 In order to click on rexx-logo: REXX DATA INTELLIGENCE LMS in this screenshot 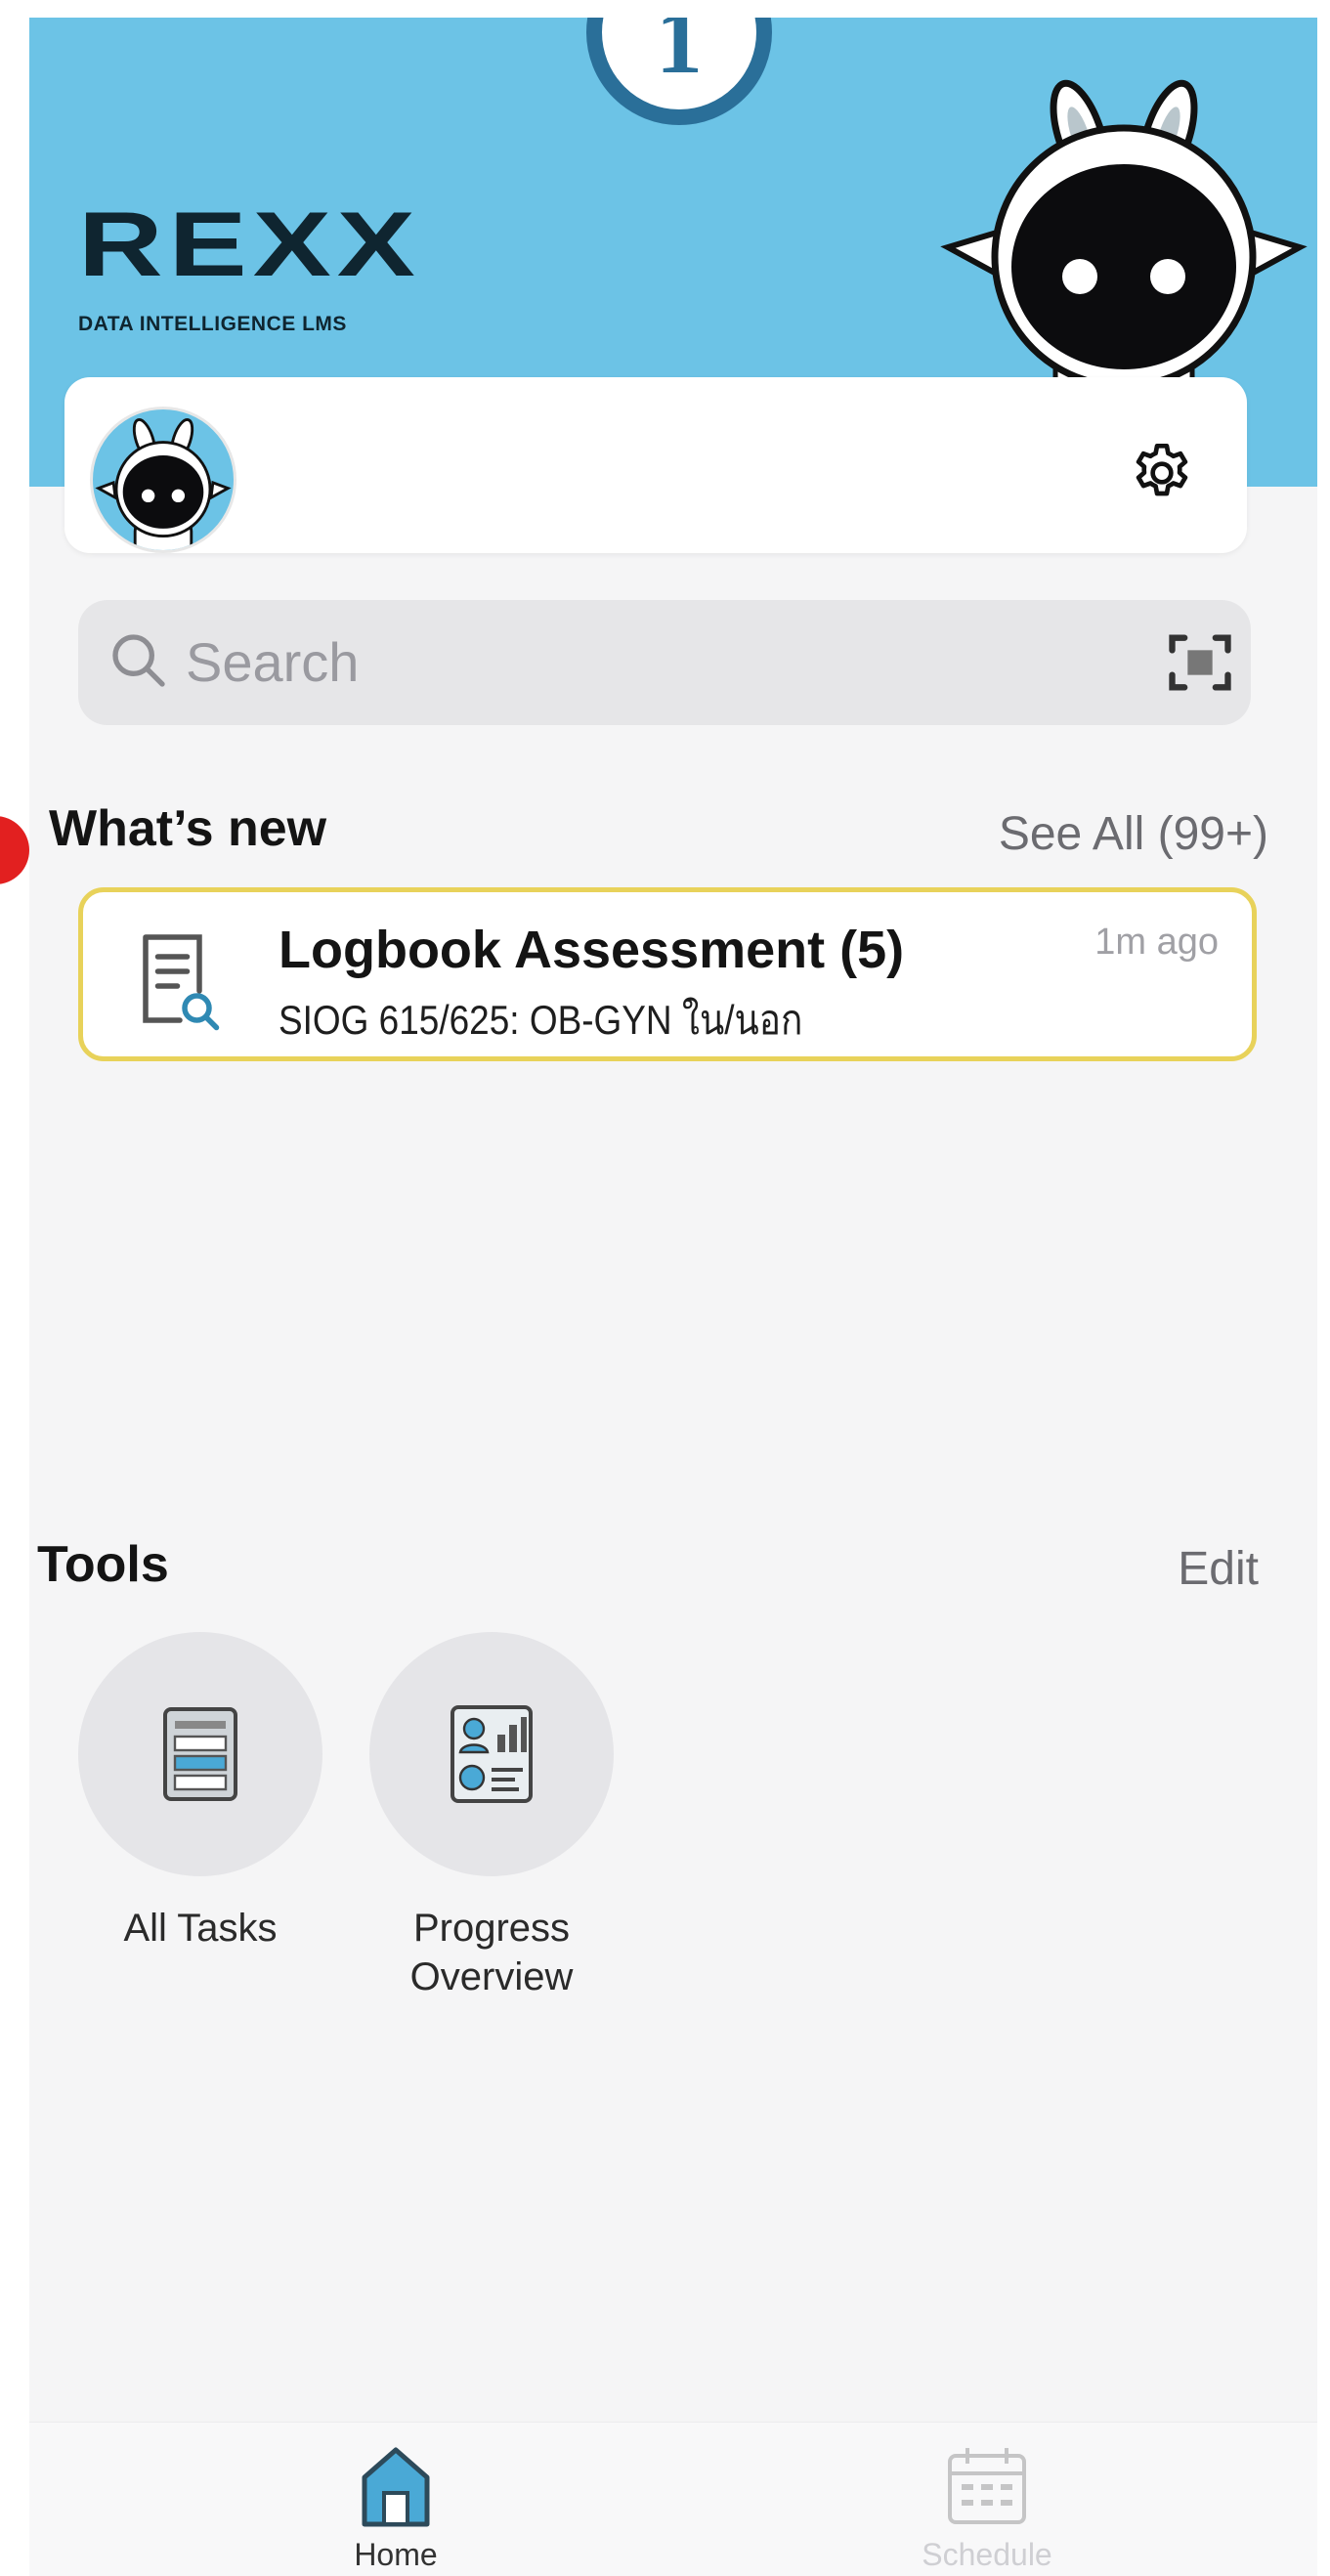, I will do `click(250, 264)`.